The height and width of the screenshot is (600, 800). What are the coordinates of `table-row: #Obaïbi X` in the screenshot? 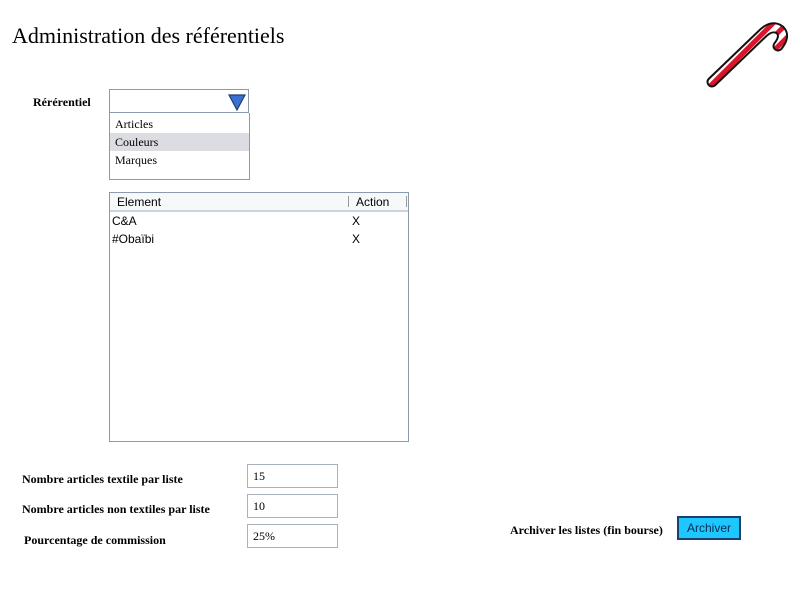 It's located at (259, 239).